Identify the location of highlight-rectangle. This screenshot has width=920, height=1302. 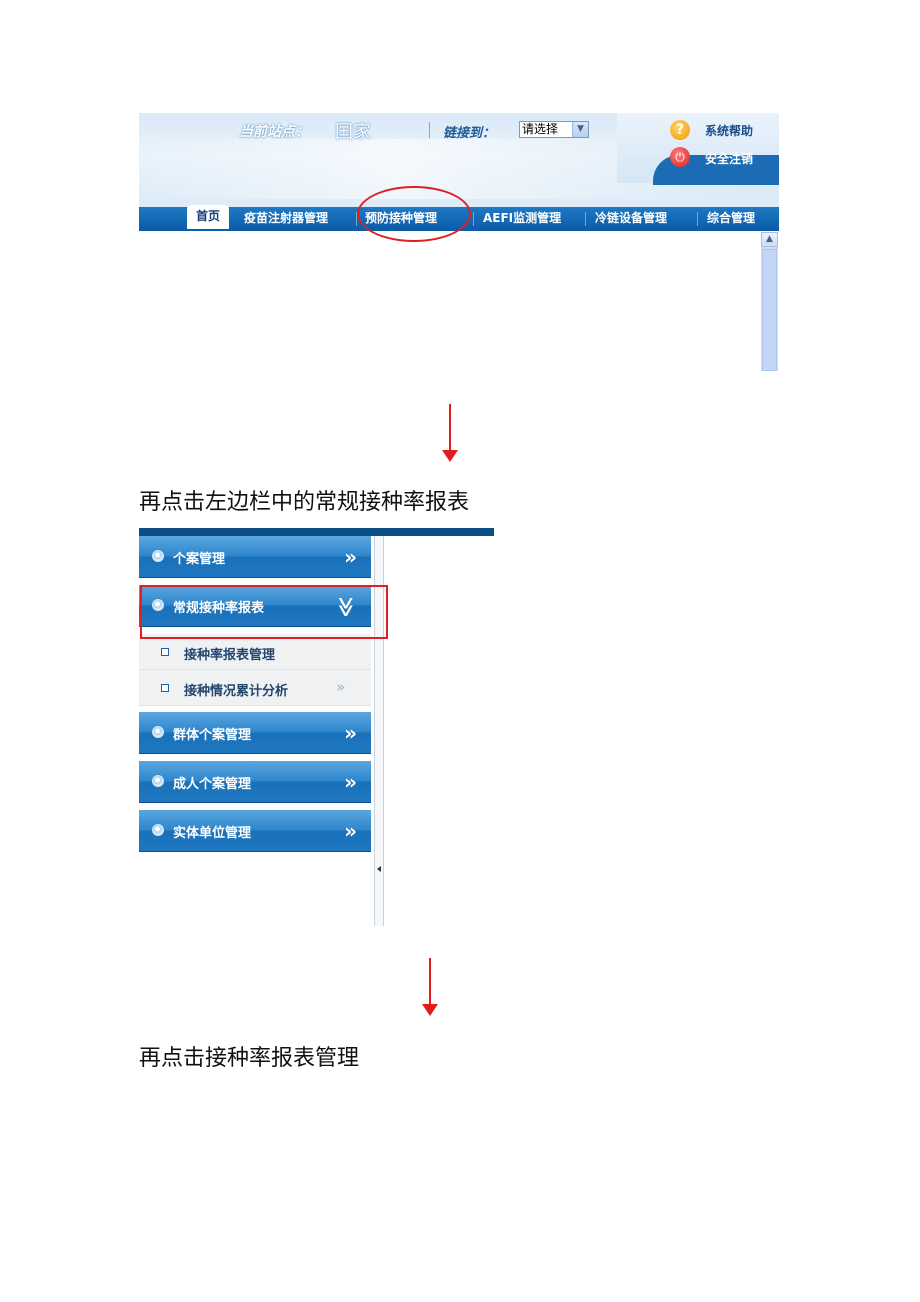
(264, 612).